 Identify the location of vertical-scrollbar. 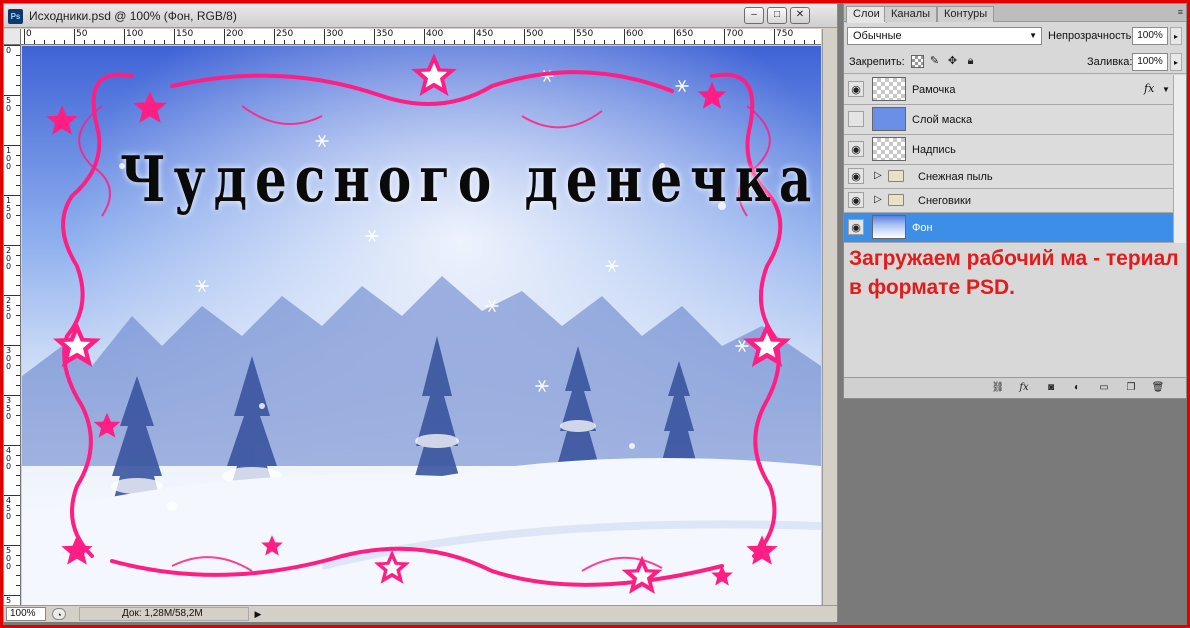
(829, 317).